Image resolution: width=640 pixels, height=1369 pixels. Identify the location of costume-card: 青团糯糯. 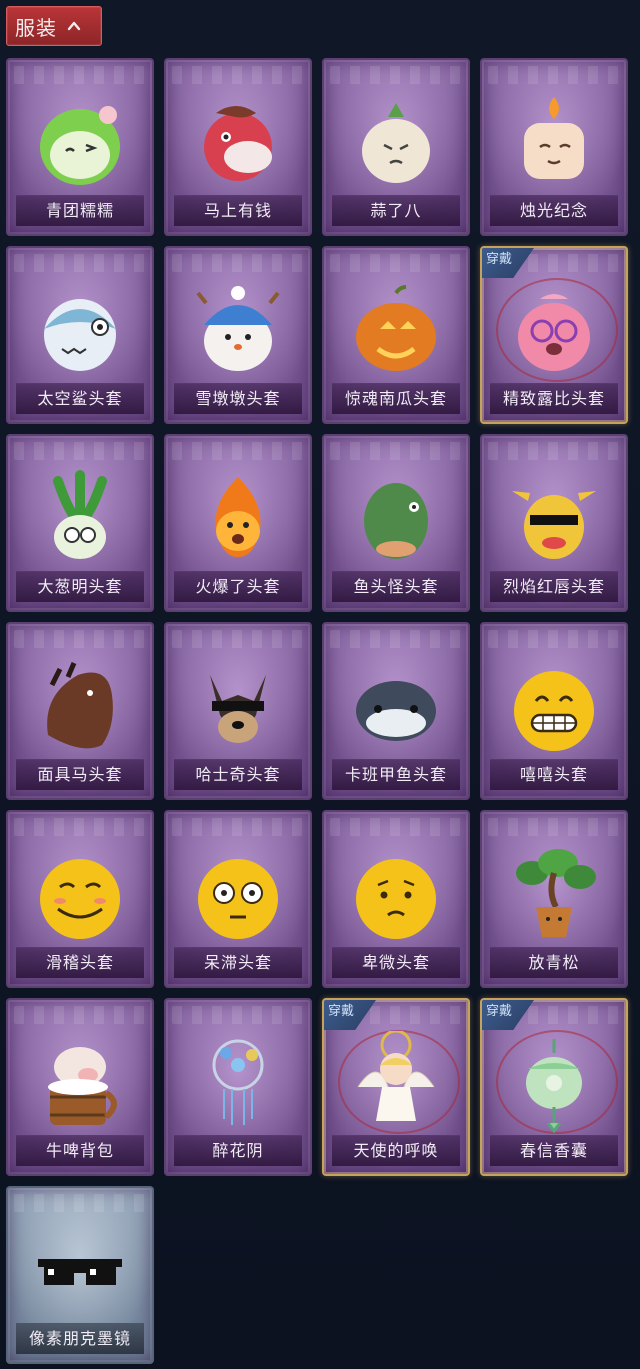
(80, 147).